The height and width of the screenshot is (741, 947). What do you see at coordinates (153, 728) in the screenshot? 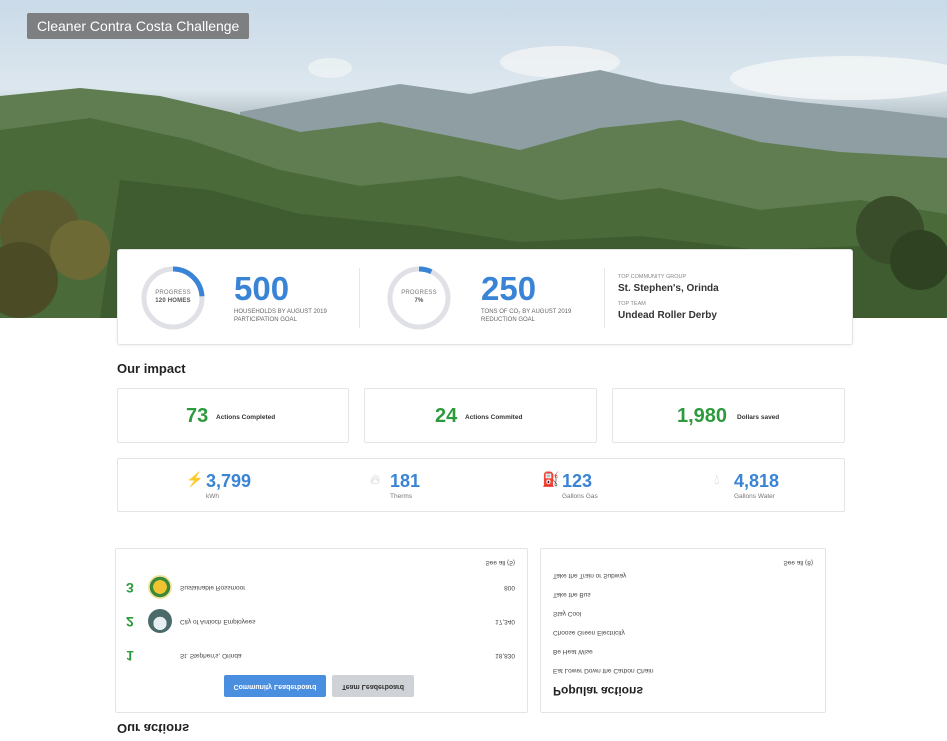
I see `actions-section-title: Our actions` at bounding box center [153, 728].